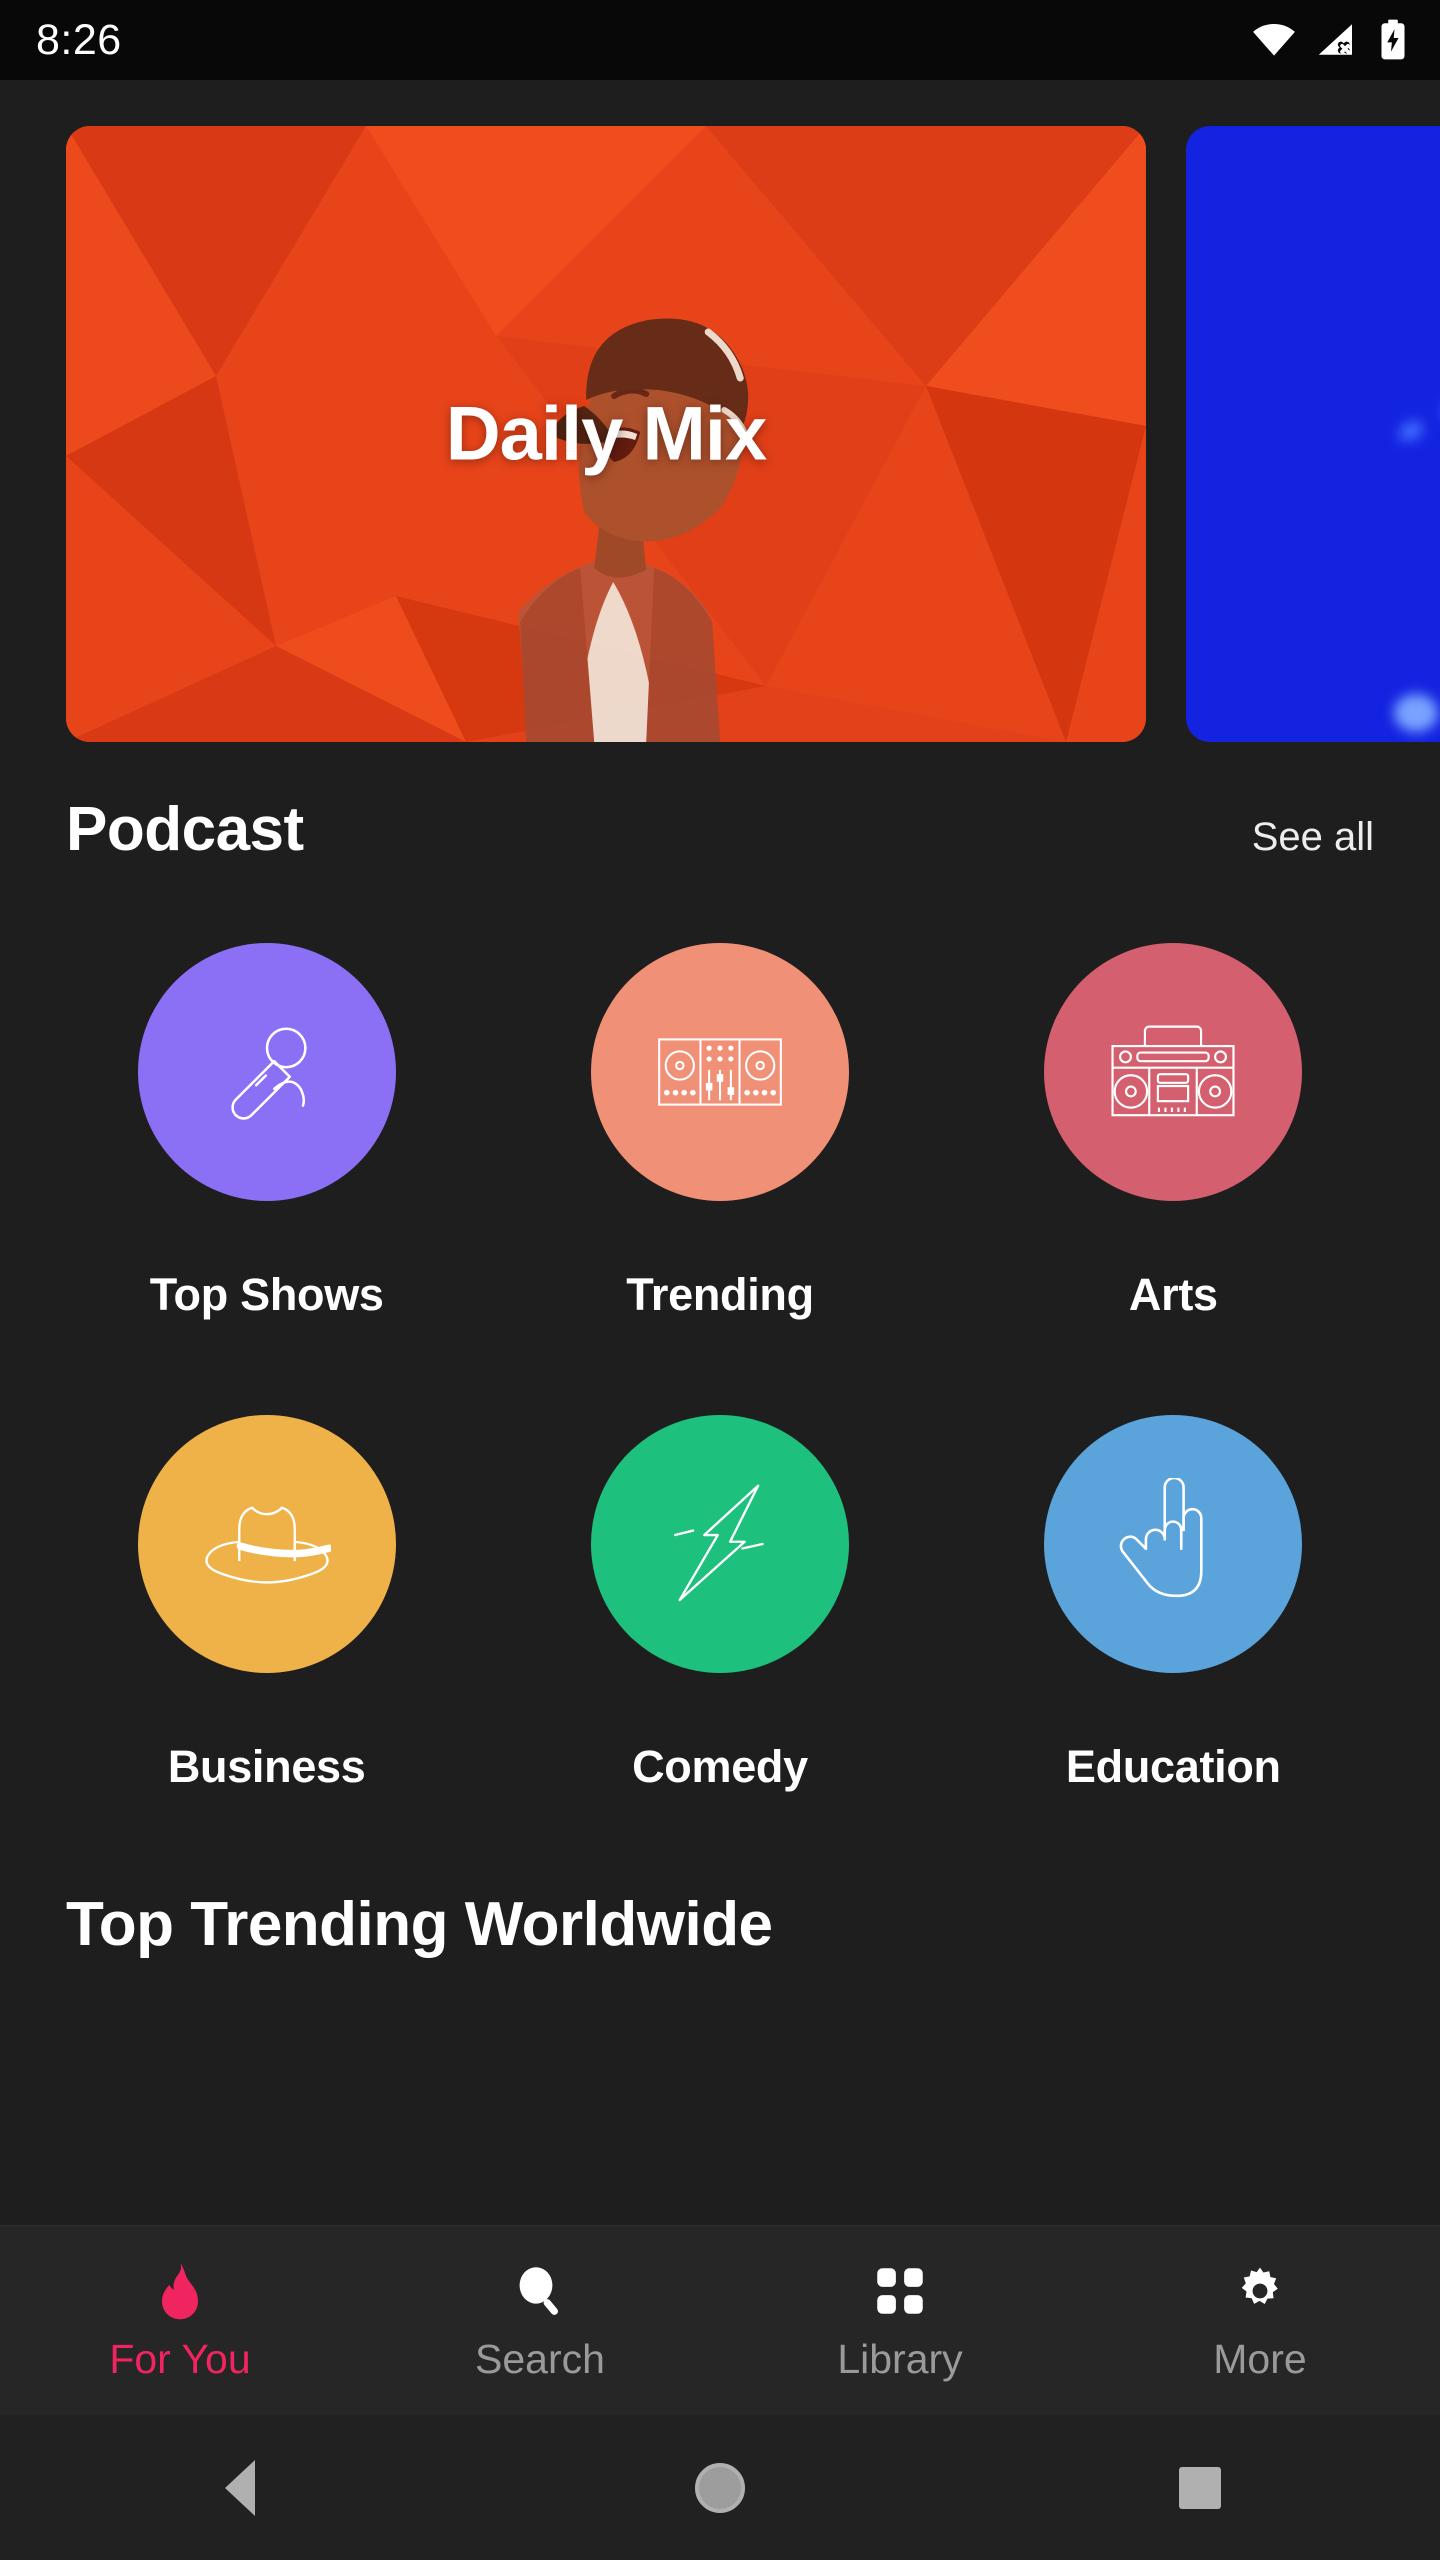 The width and height of the screenshot is (1440, 2560). I want to click on category-label: Top Shows, so click(266, 1294).